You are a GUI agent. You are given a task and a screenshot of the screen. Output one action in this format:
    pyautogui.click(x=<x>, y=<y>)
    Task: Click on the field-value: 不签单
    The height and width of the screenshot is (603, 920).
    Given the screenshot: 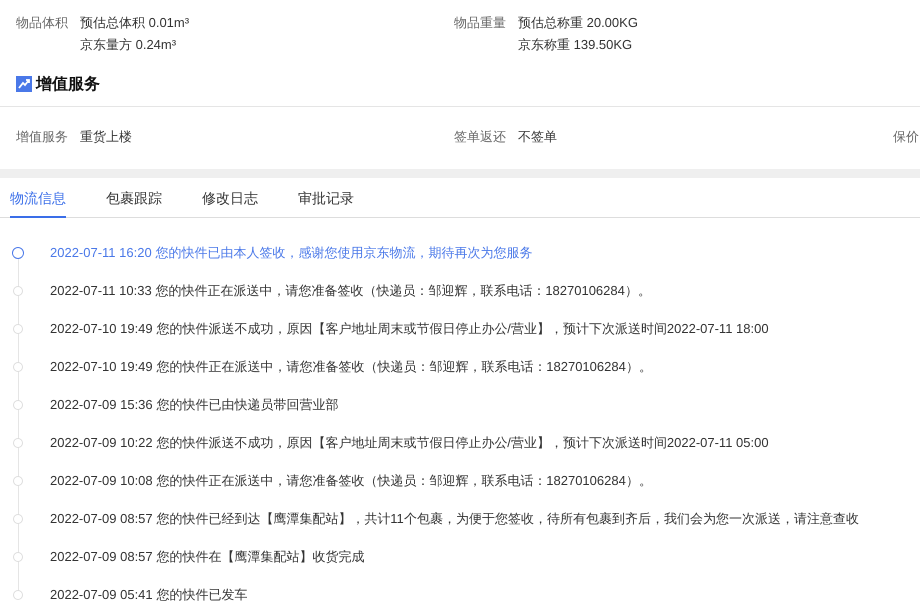 What is the action you would take?
    pyautogui.click(x=537, y=137)
    